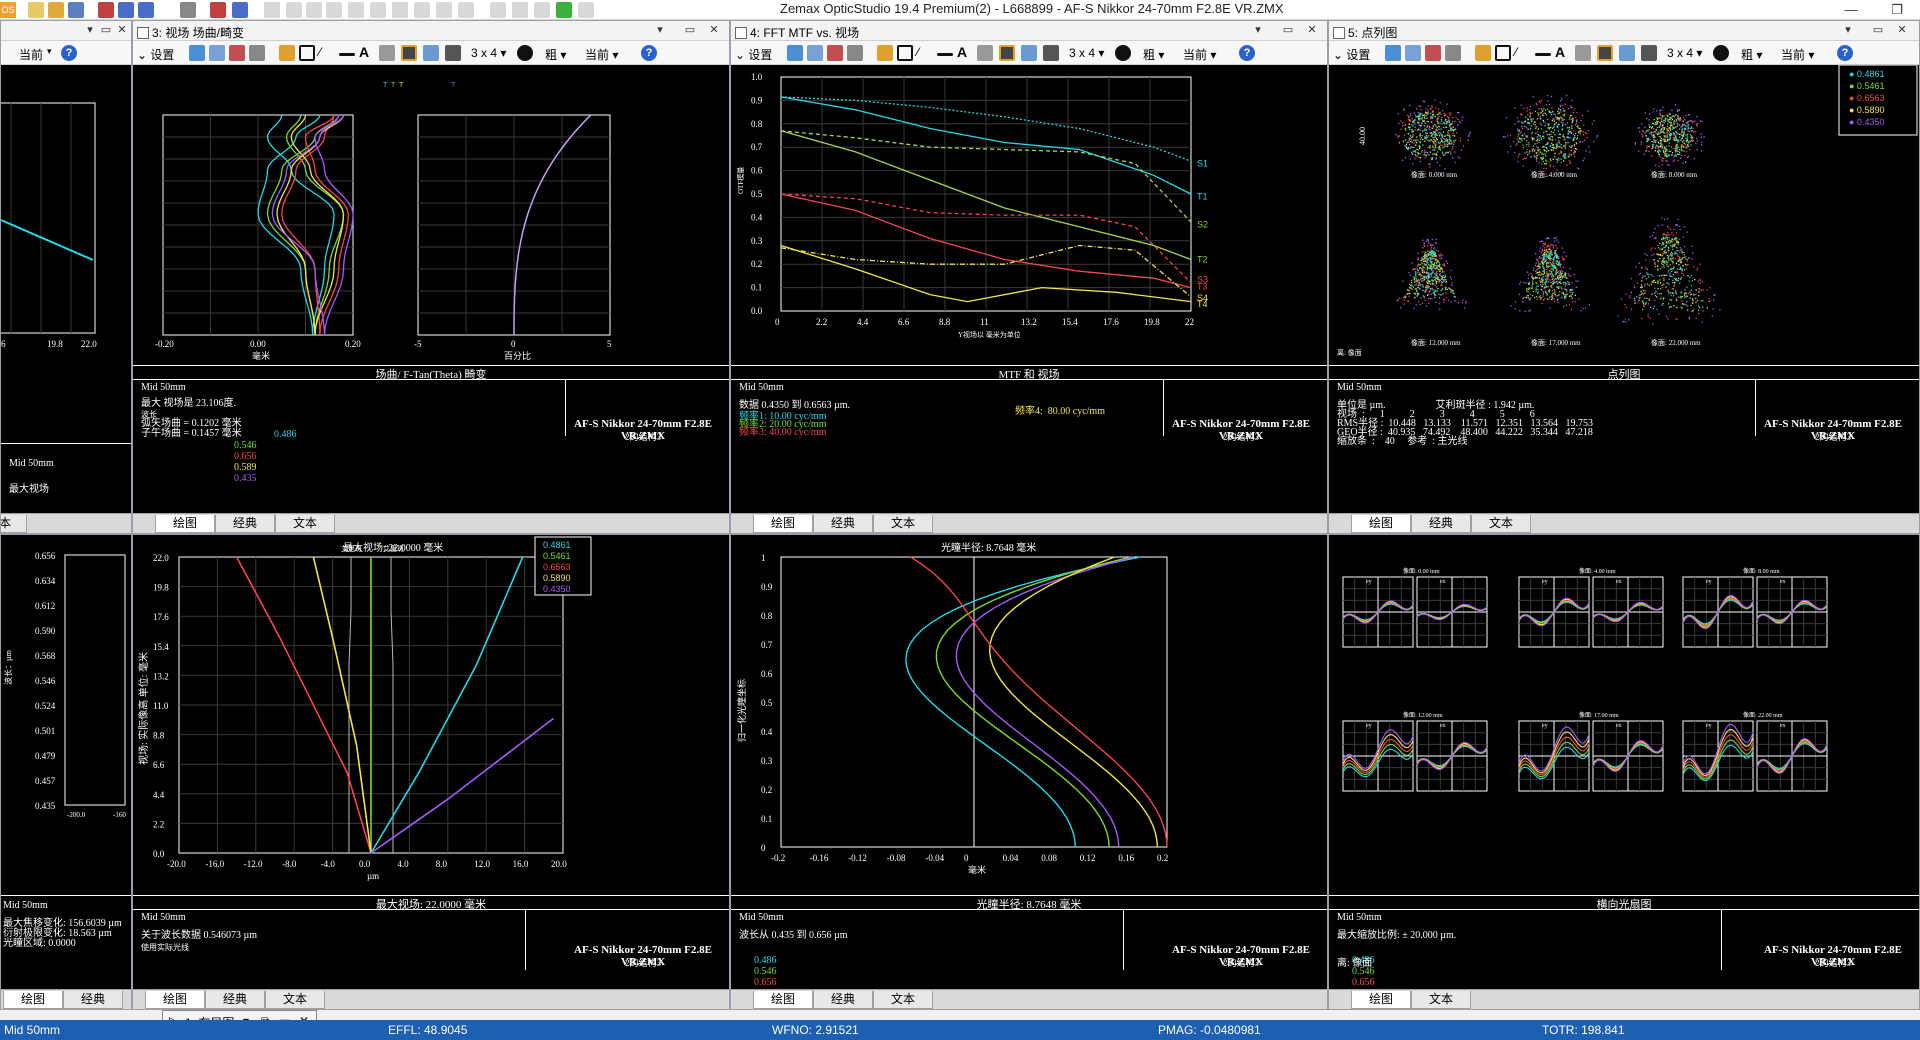 The image size is (1920, 1040). I want to click on mtf-icon, so click(400, 10).